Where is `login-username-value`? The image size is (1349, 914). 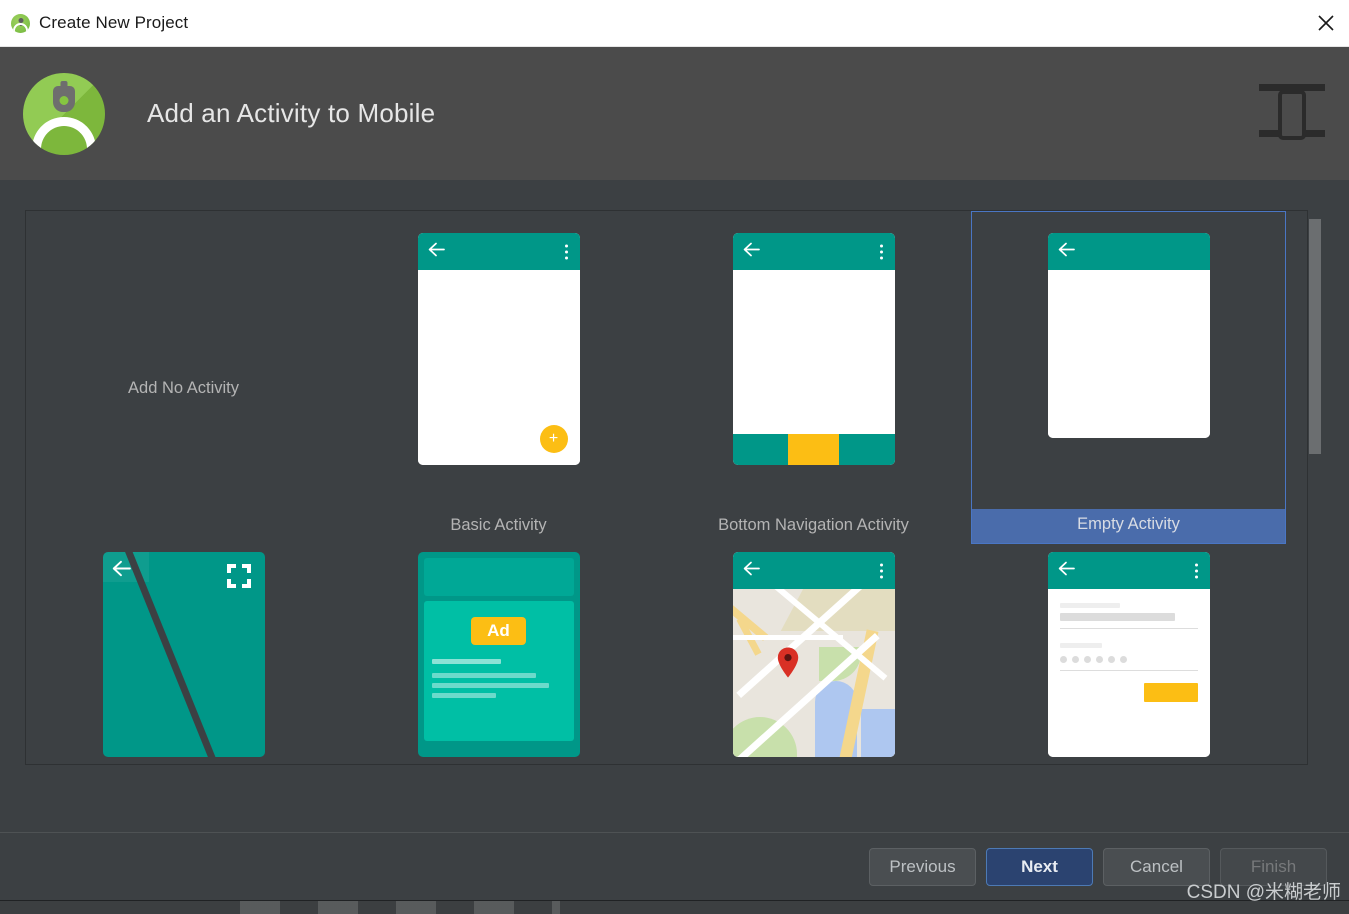
login-username-value is located at coordinates (1117, 617).